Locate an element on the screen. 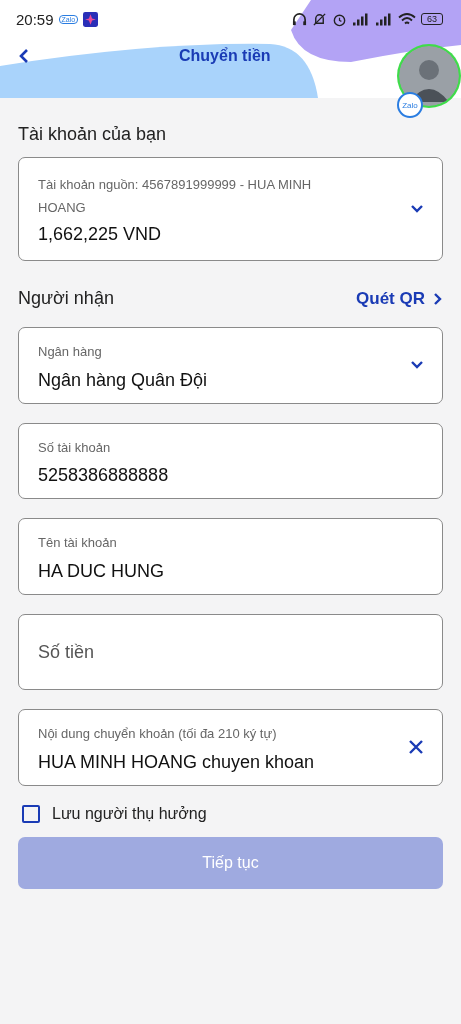 The height and width of the screenshot is (1024, 461). page-title: Chuyển tiền is located at coordinates (225, 56).